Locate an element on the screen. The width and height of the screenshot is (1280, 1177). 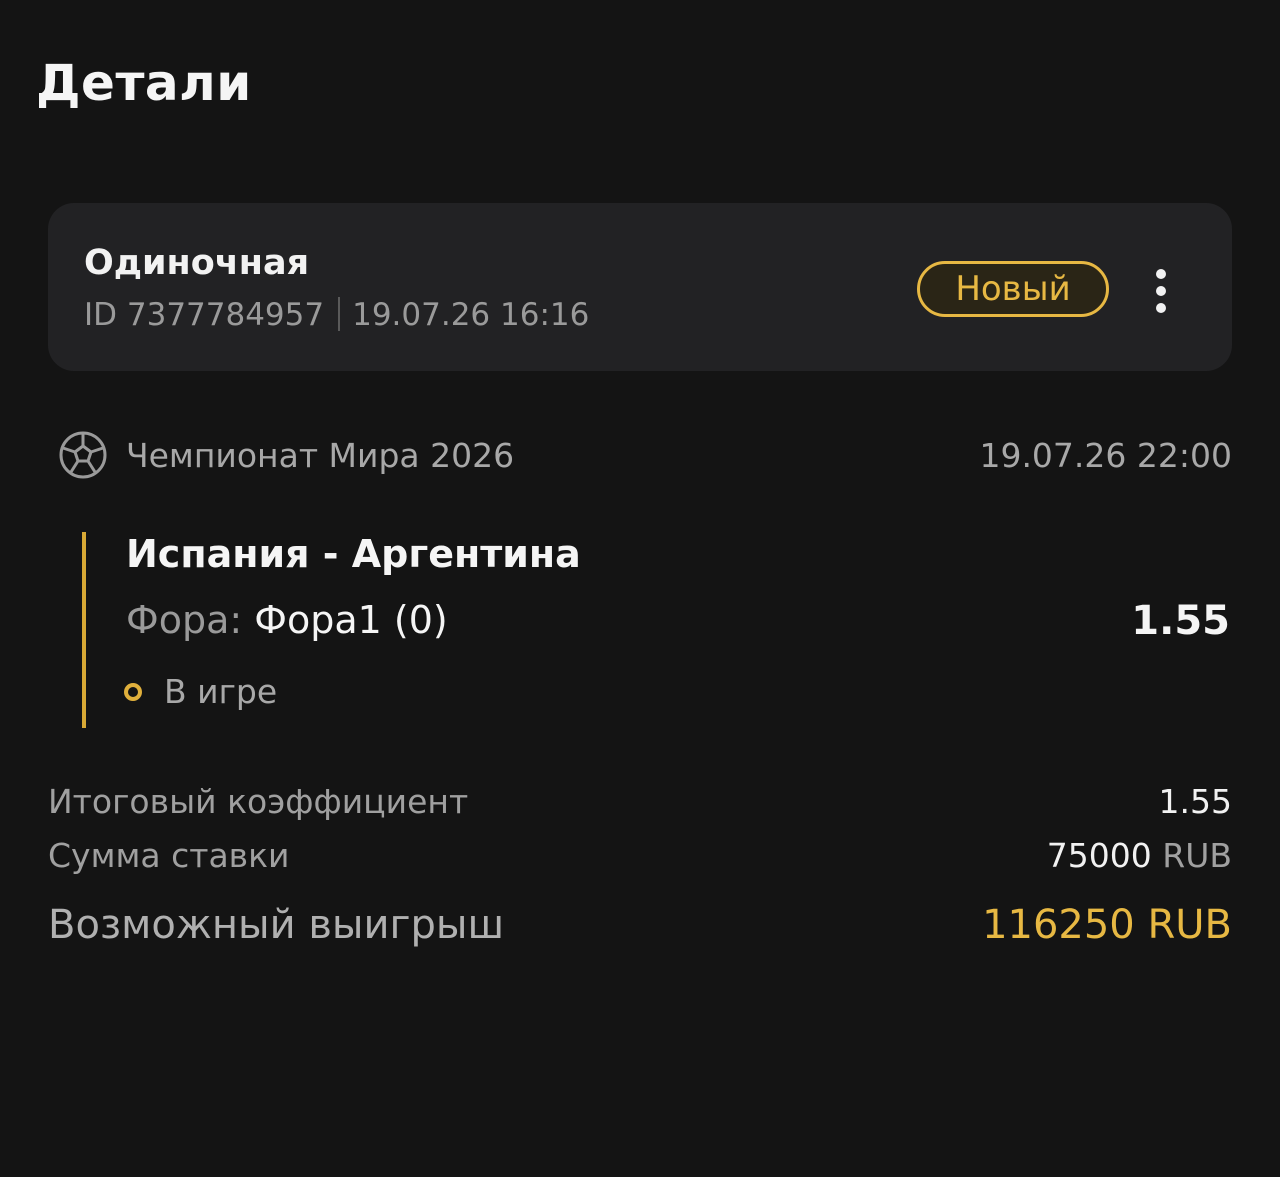
live-status-icon is located at coordinates (133, 692).